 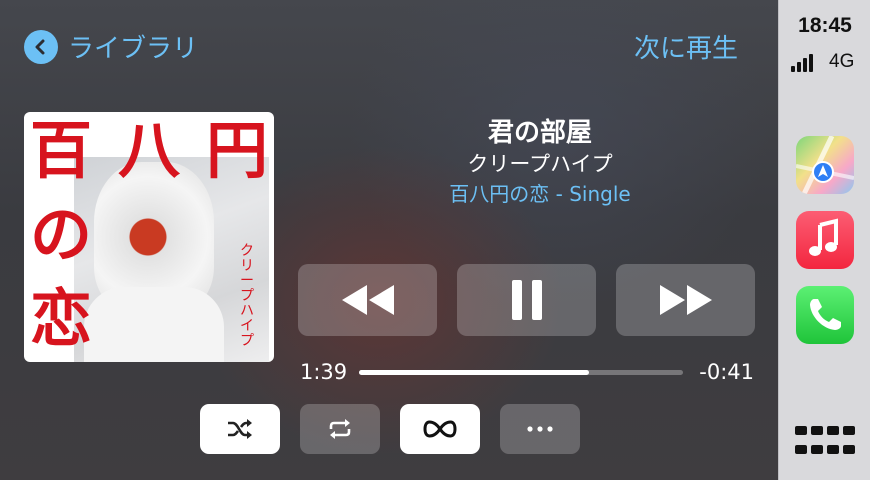 What do you see at coordinates (133, 49) in the screenshot?
I see `back-label: ライブラリ` at bounding box center [133, 49].